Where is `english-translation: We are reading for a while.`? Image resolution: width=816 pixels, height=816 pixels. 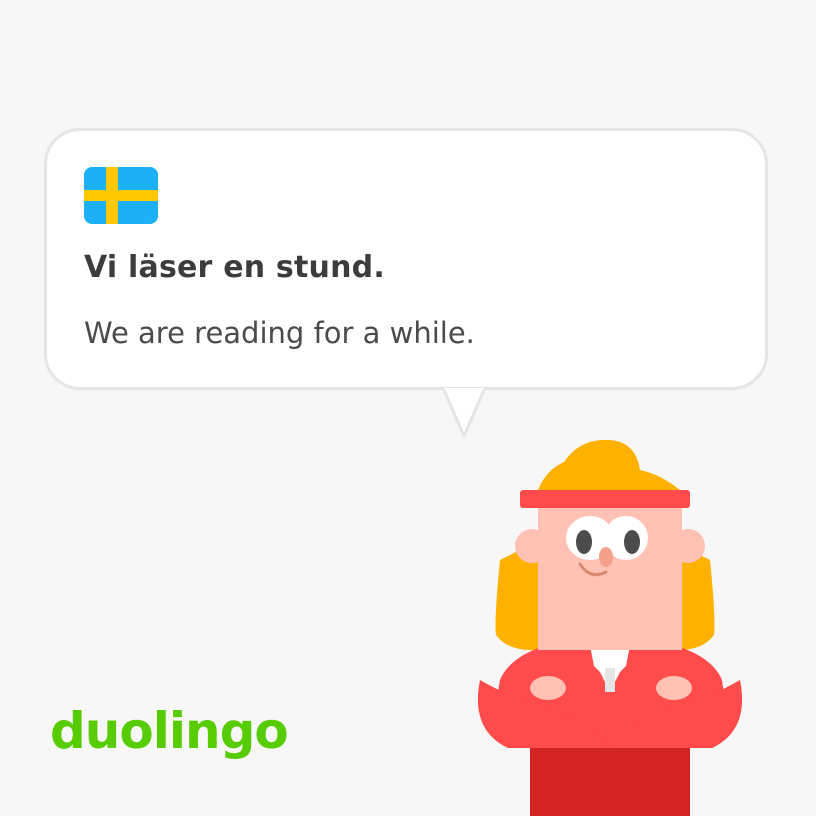 english-translation: We are reading for a while. is located at coordinates (279, 333).